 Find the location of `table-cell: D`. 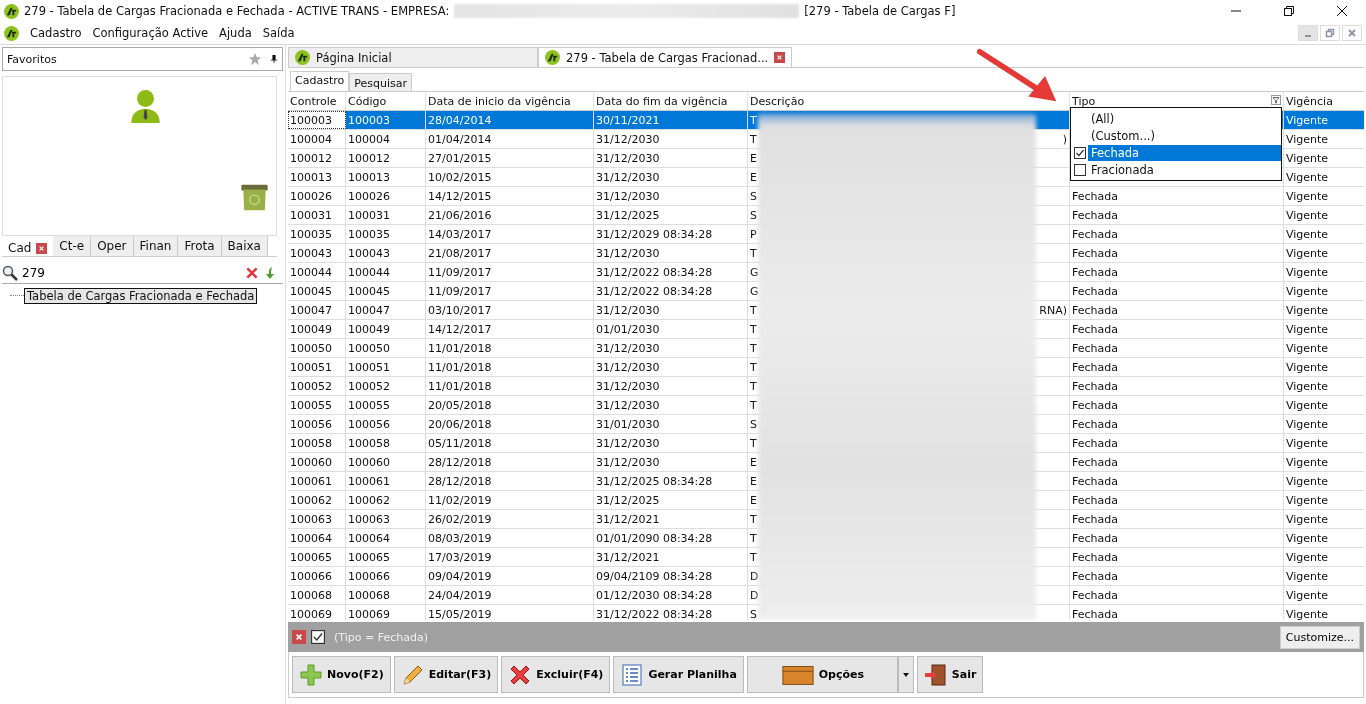

table-cell: D is located at coordinates (754, 595).